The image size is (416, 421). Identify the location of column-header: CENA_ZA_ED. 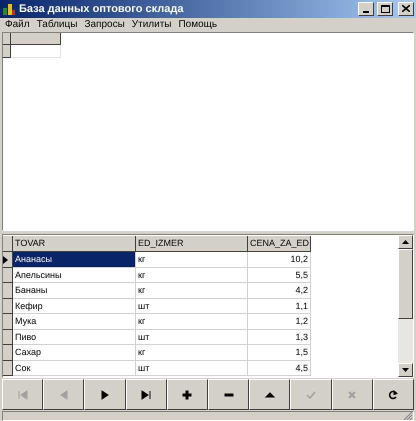
(279, 244).